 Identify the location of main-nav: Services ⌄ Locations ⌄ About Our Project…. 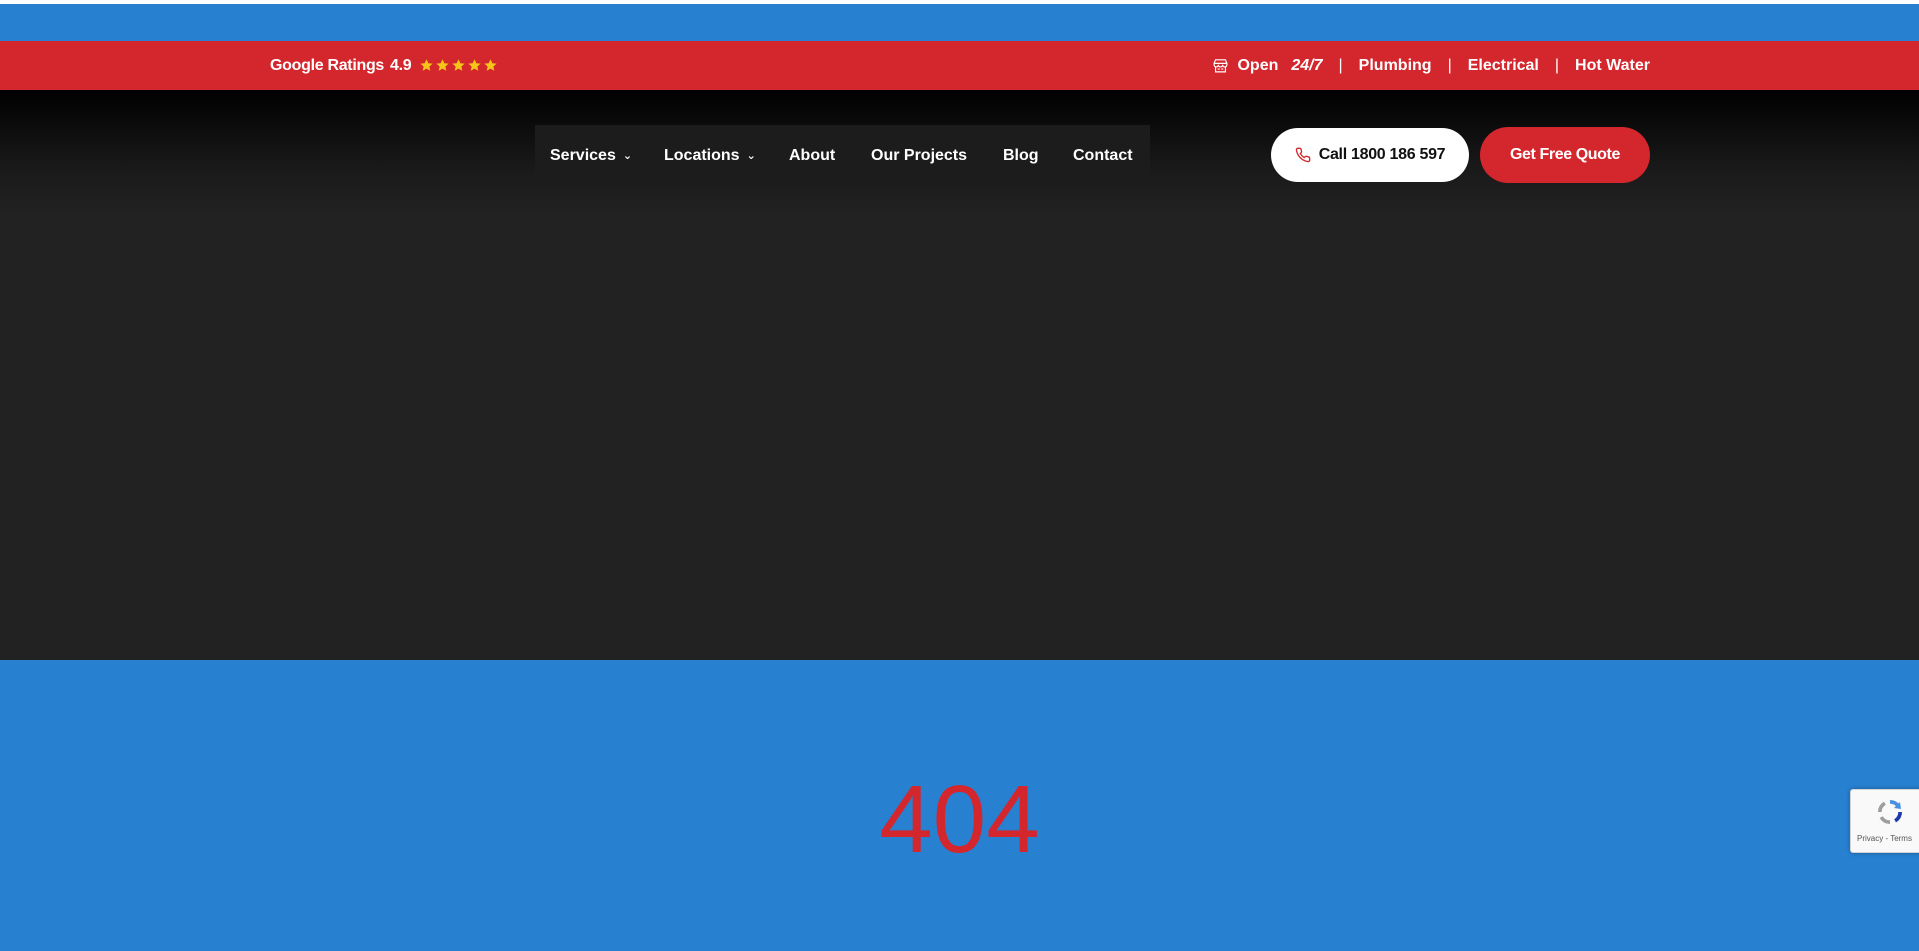
(842, 155).